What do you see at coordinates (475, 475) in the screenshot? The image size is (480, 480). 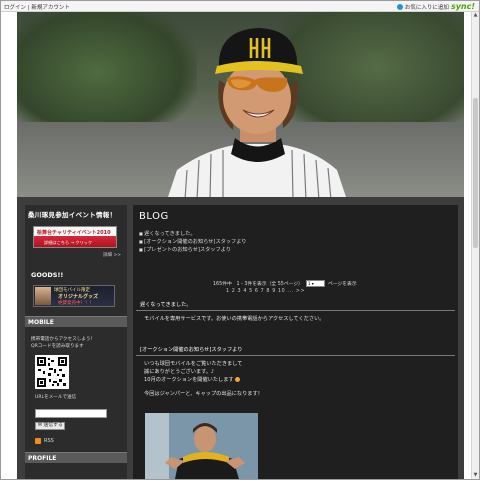 I see `scroll-down-icon: ▼` at bounding box center [475, 475].